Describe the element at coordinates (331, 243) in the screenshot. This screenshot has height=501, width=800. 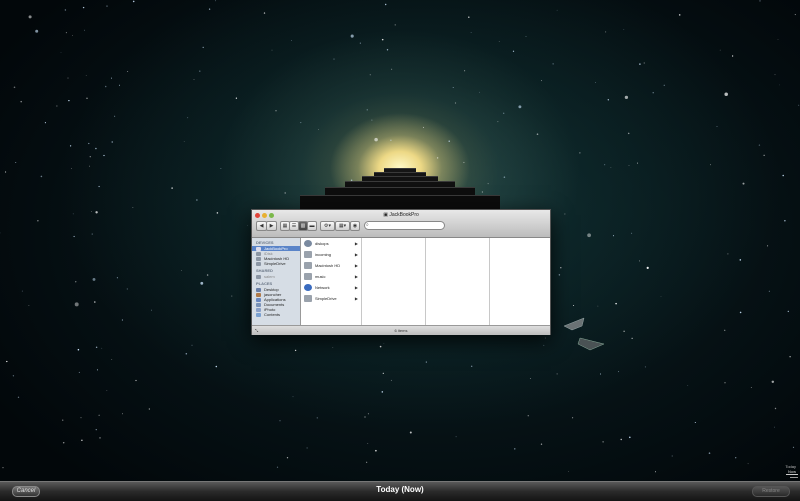
I see `list-item-diskops: diskops▶` at that location.